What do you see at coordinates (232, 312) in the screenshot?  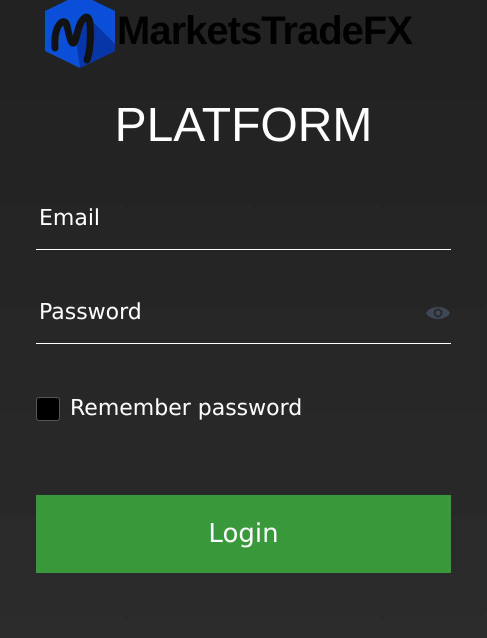 I see `password-field: Password` at bounding box center [232, 312].